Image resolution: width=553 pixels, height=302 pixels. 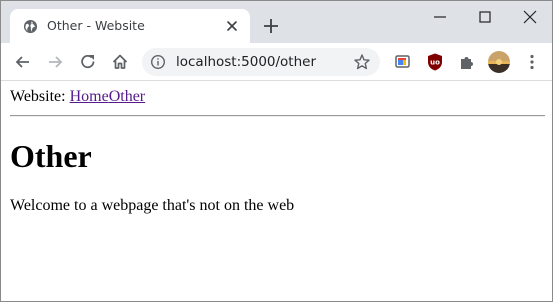 I want to click on avatar-image, so click(x=499, y=62).